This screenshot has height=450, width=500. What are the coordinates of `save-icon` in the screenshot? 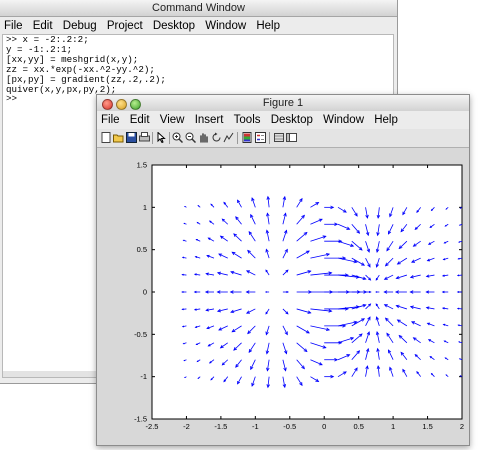 It's located at (131, 137).